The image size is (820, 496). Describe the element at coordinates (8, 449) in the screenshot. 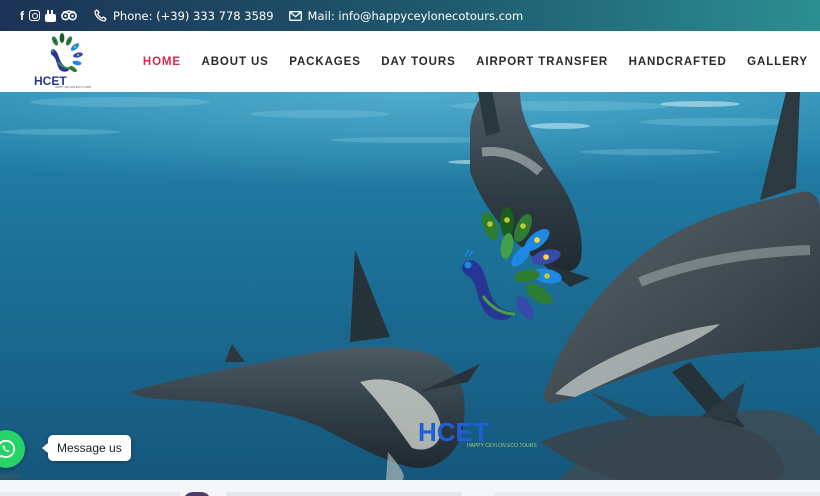

I see `whatsapp-icon` at that location.